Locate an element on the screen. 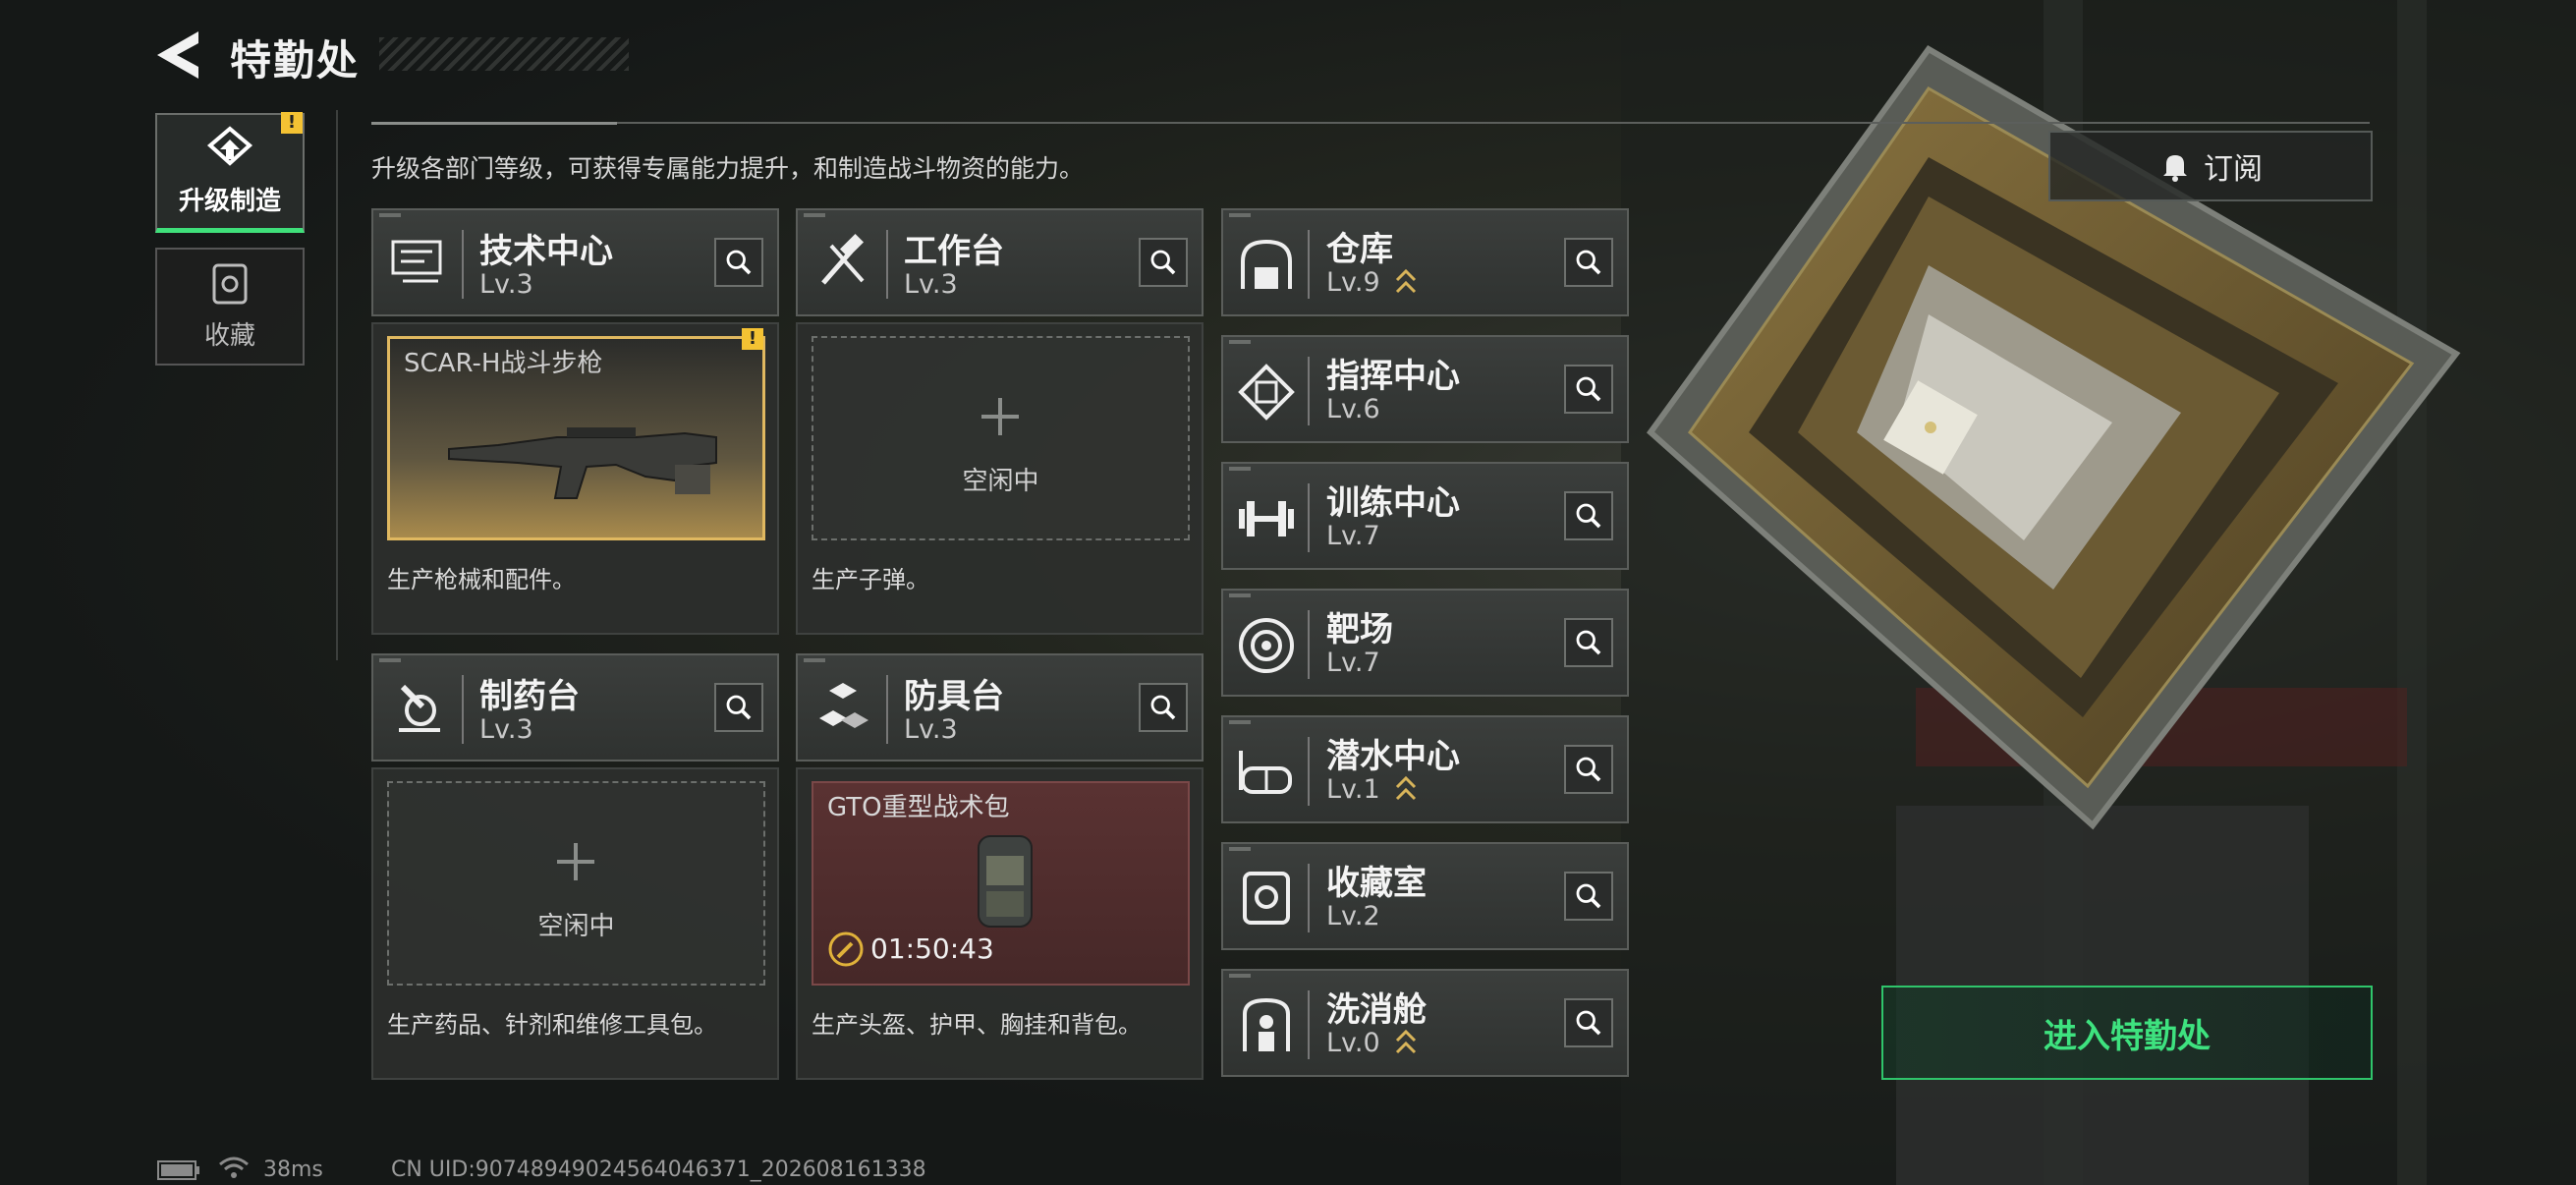 Image resolution: width=2576 pixels, height=1185 pixels. warehouse-icon is located at coordinates (1266, 264).